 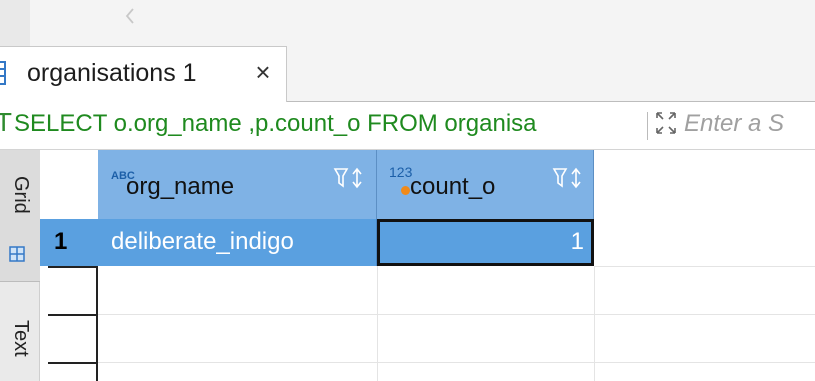 What do you see at coordinates (666, 123) in the screenshot?
I see `expand-icon` at bounding box center [666, 123].